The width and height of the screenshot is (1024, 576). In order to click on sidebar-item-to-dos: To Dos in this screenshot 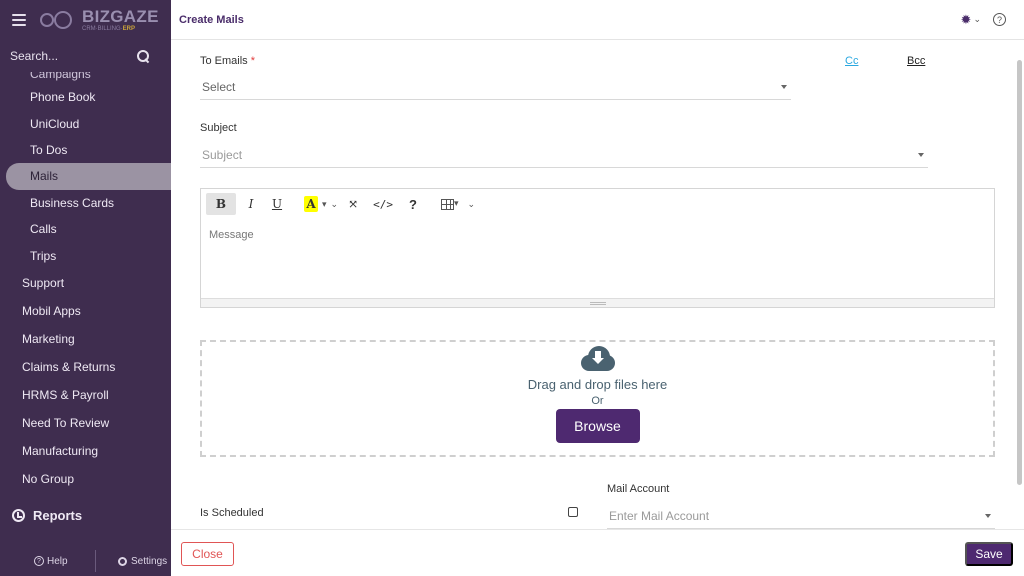, I will do `click(85, 150)`.